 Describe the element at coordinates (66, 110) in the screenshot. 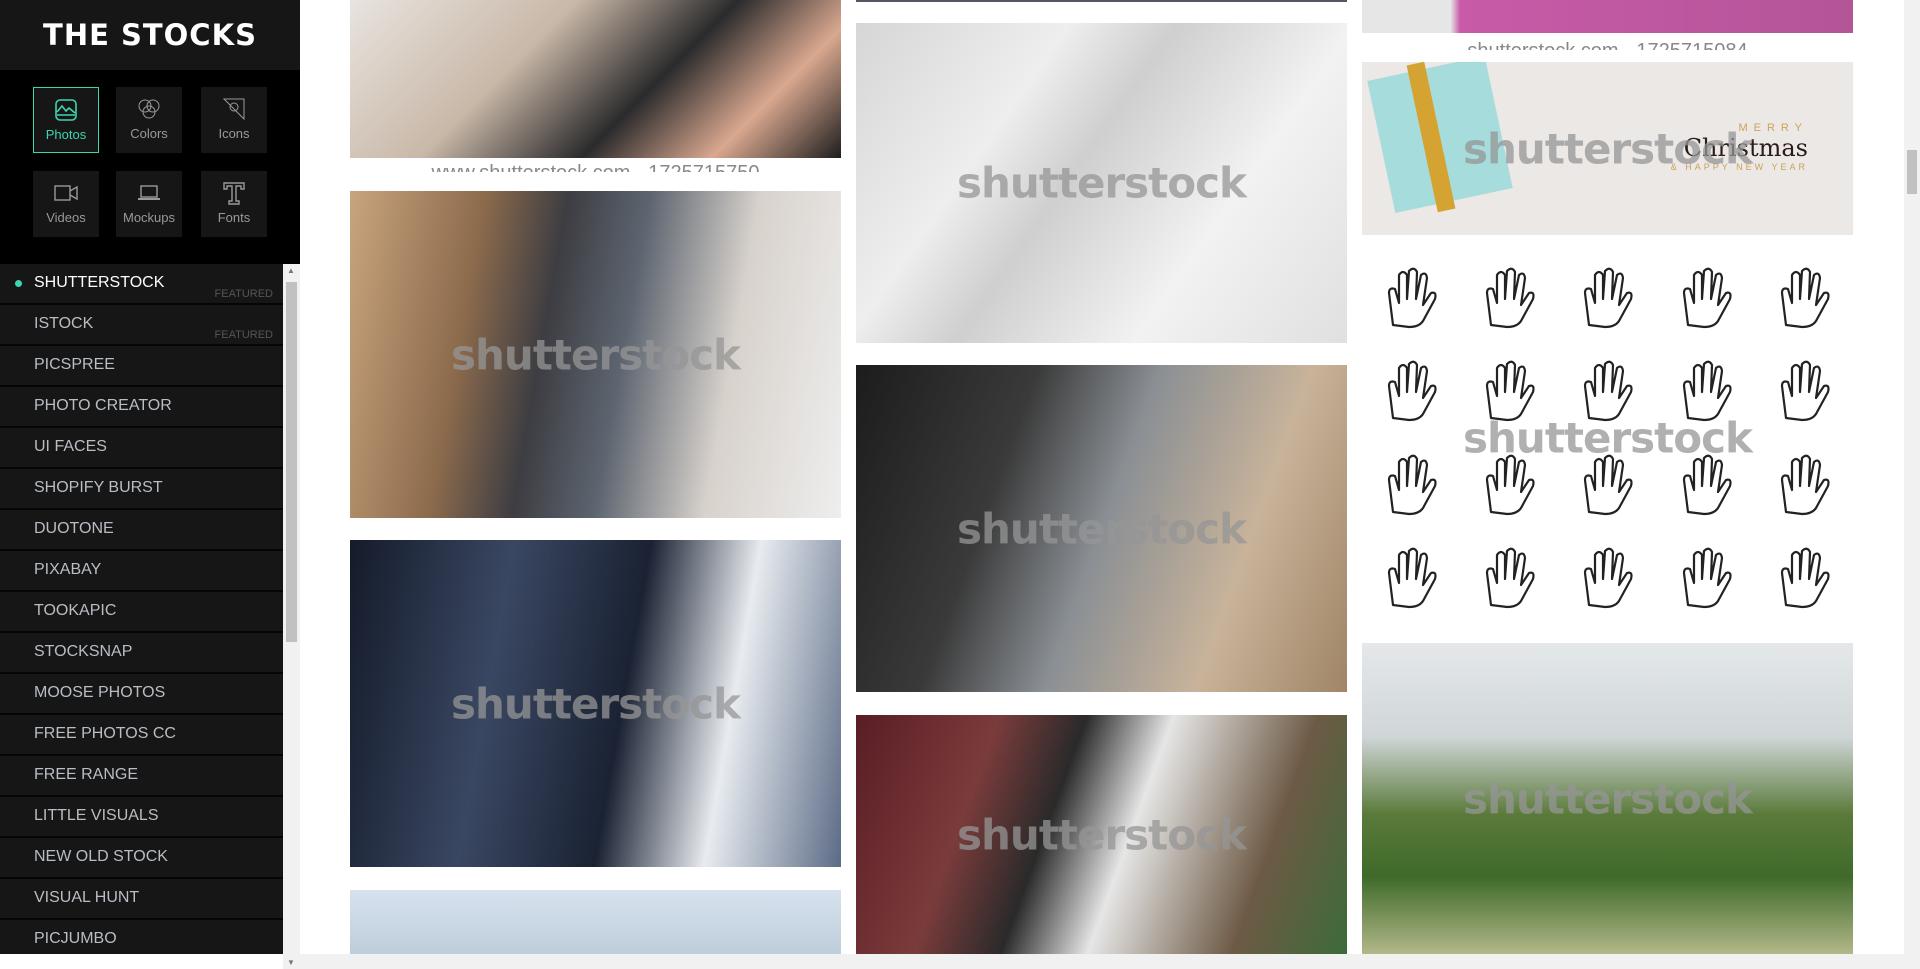

I see `photo-icon` at that location.